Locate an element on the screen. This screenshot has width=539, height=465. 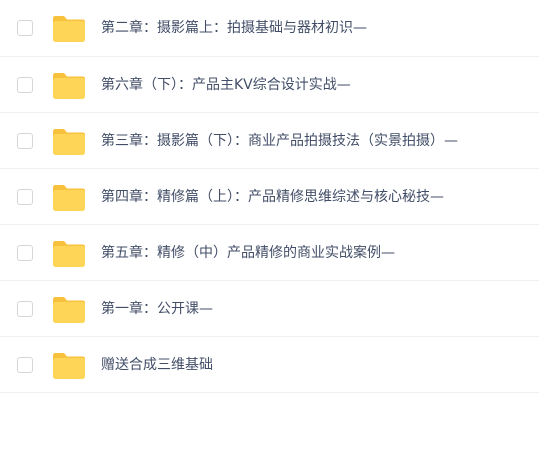
file-name: 第六章（下）：产品主KV综合设计实战— is located at coordinates (226, 85).